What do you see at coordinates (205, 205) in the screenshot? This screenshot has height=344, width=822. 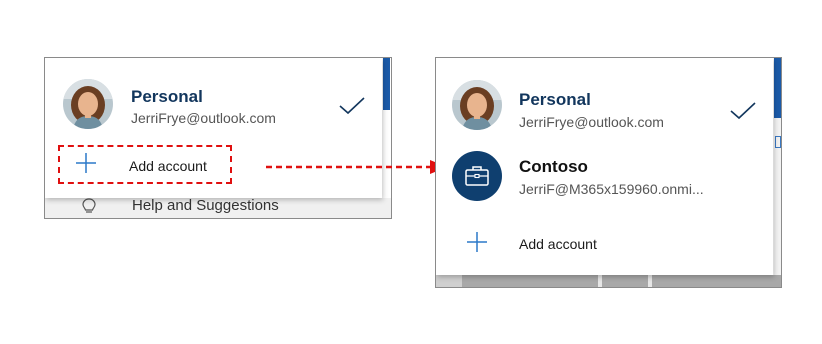 I see `help-and-suggestions-label: Help and Suggestions` at bounding box center [205, 205].